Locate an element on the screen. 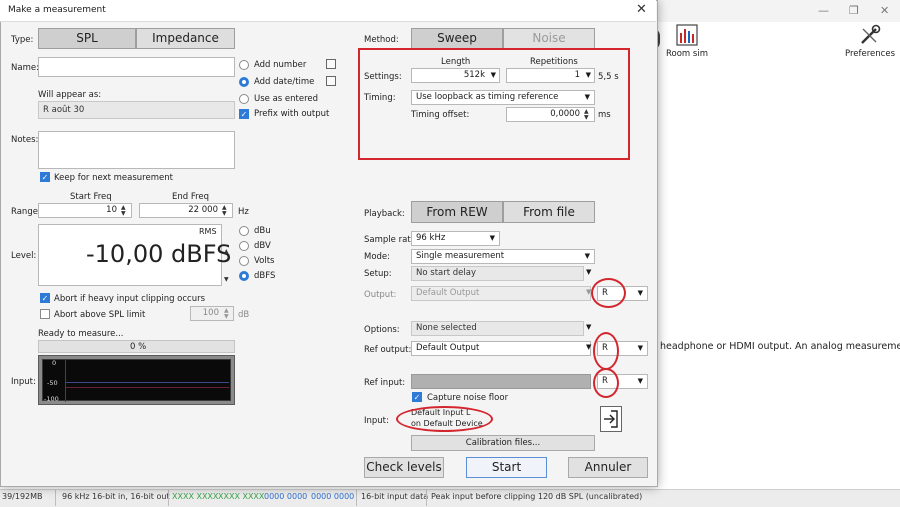  input-meter-label: Input: is located at coordinates (23, 382).